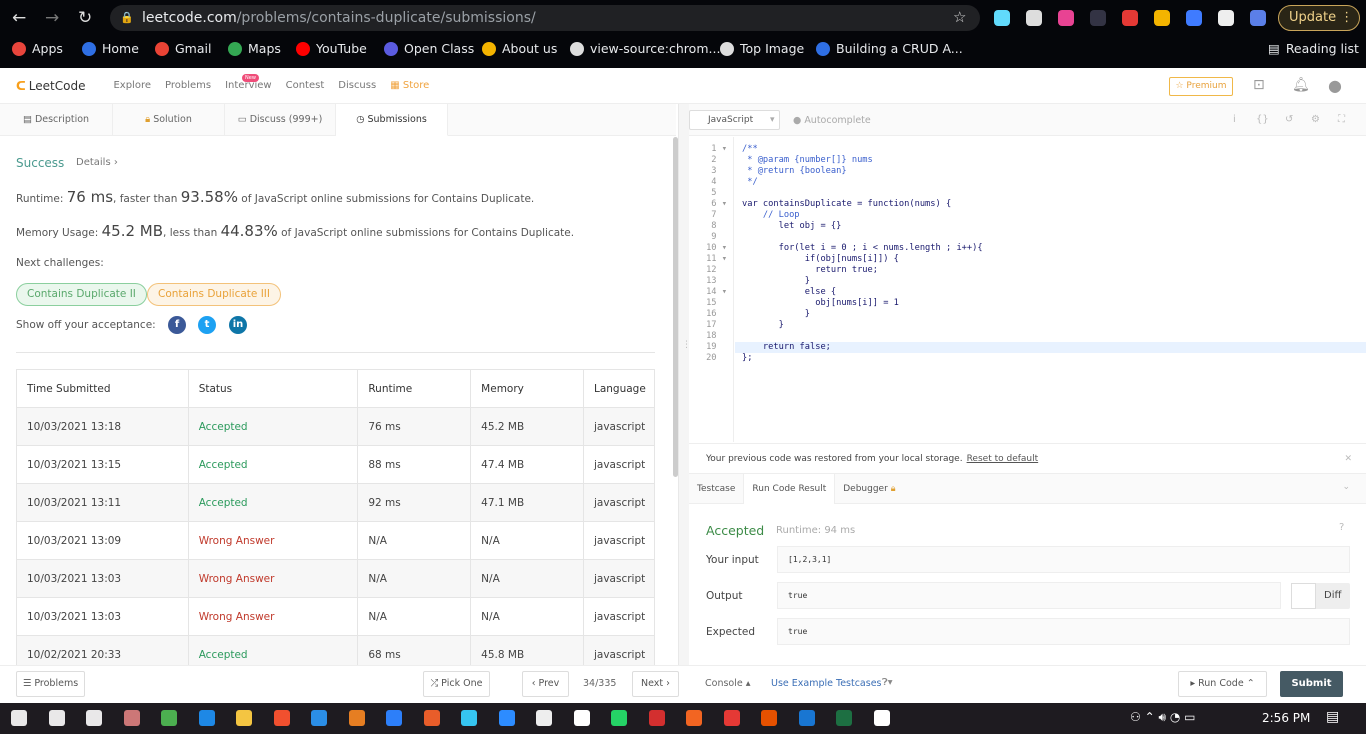 Image resolution: width=1366 pixels, height=734 pixels. I want to click on help-icon: ?, so click(1341, 527).